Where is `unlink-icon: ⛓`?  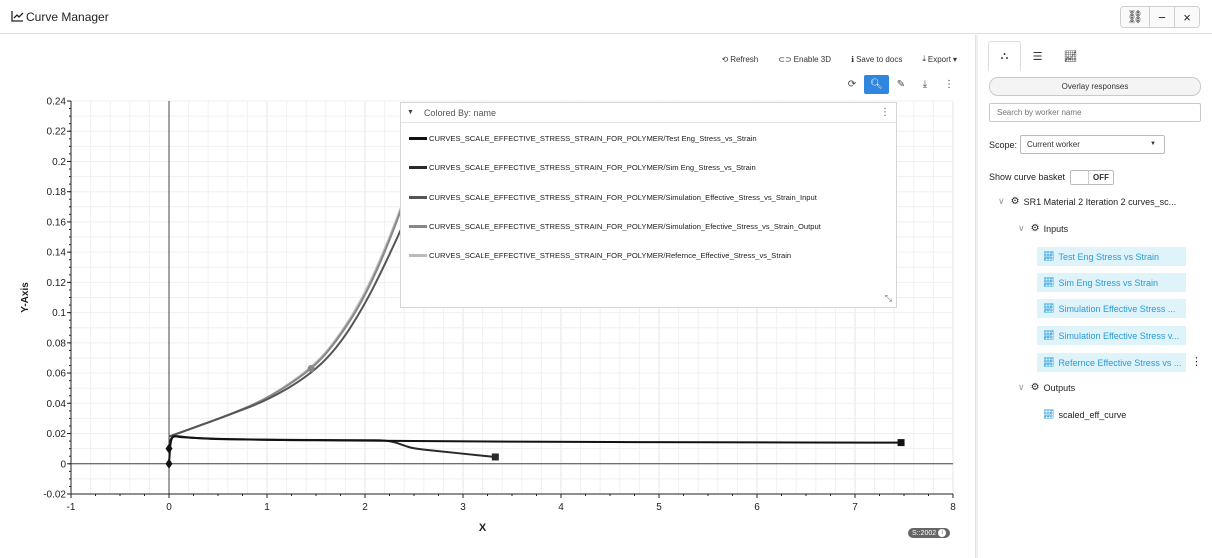
unlink-icon: ⛓ is located at coordinates (1135, 17).